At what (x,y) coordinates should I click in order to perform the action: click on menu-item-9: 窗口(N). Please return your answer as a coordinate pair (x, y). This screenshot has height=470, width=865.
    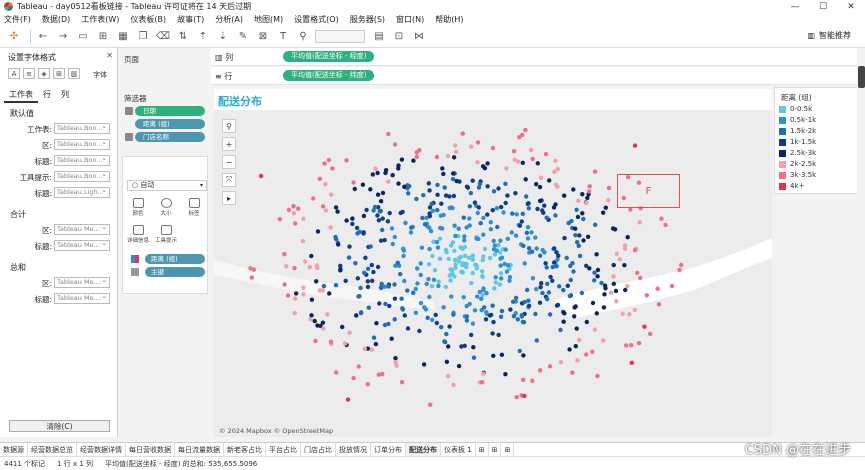
    Looking at the image, I should click on (410, 19).